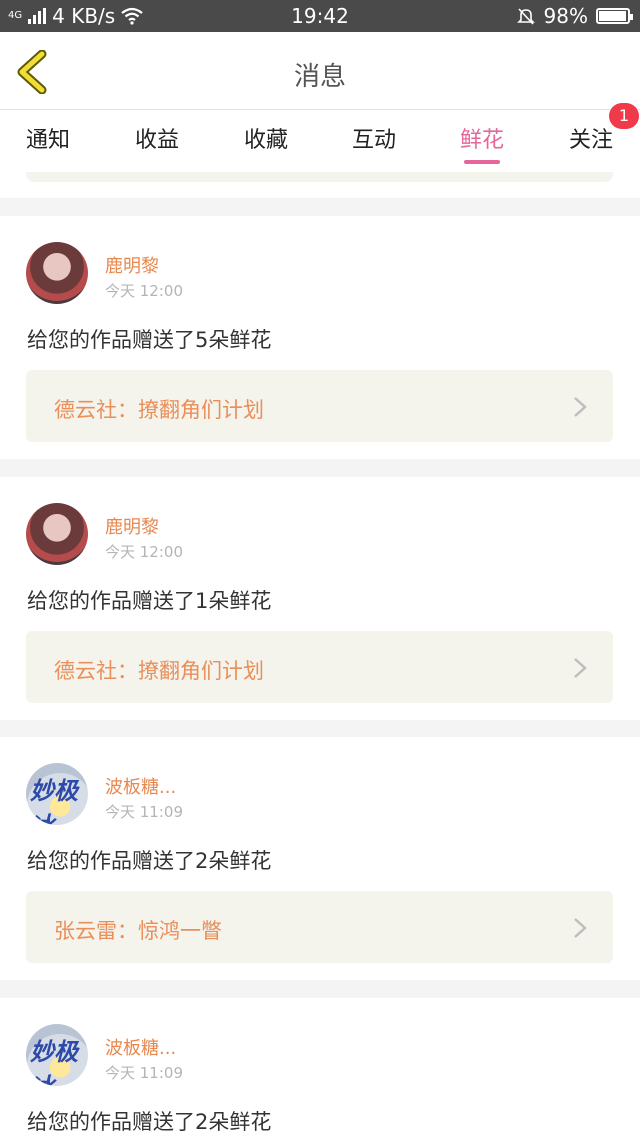 The image size is (640, 1138). I want to click on battery-fill, so click(612, 16).